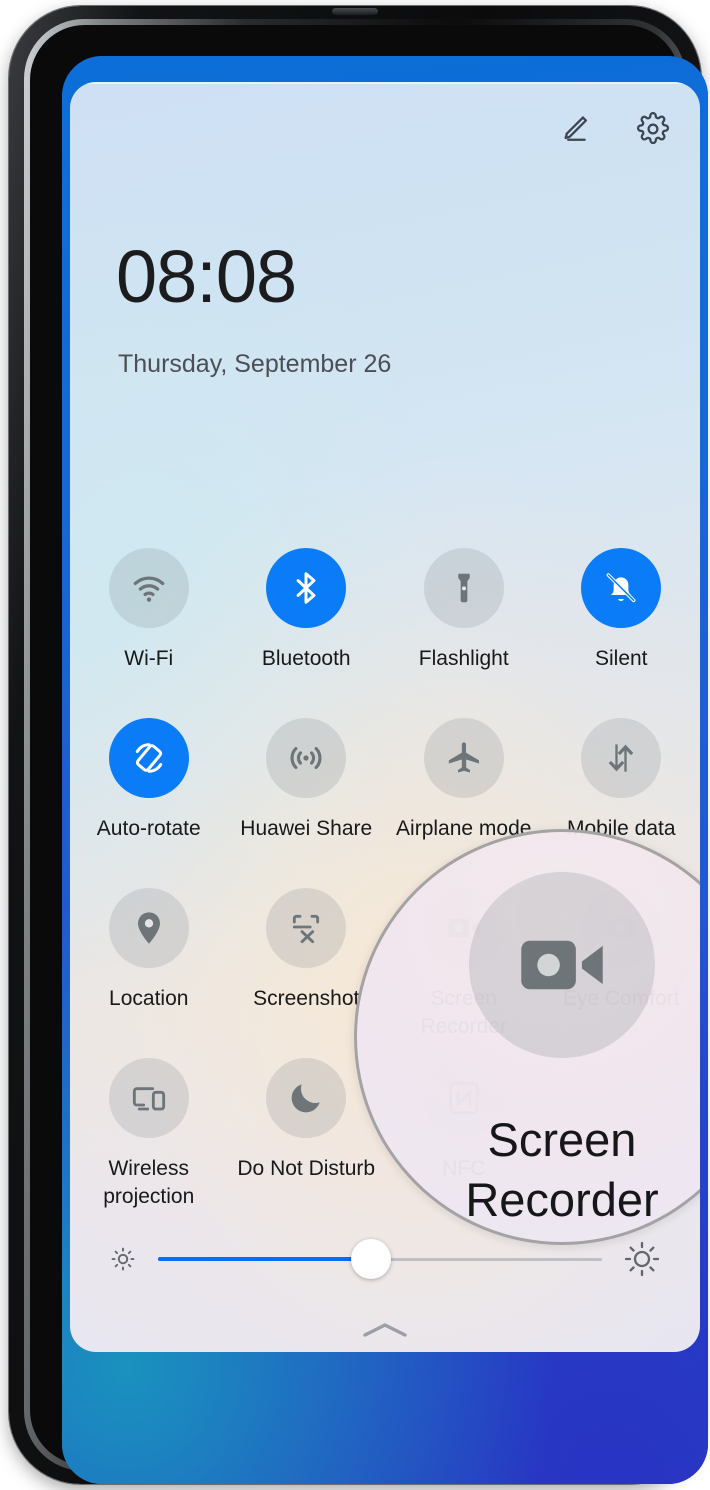 This screenshot has height=1490, width=710. I want to click on brightness-slider, so click(380, 1259).